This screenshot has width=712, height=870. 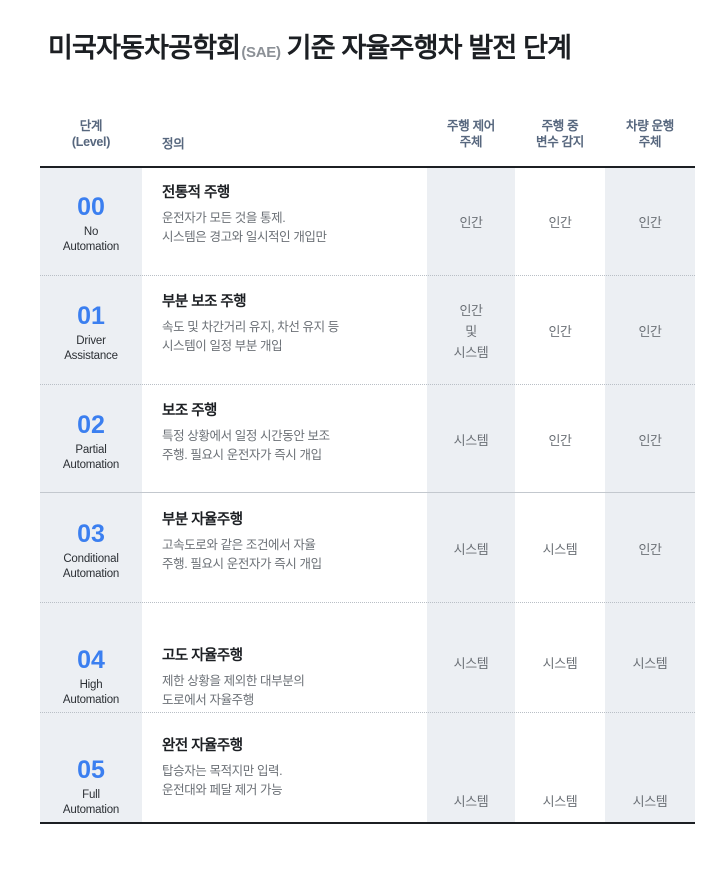 I want to click on column-shade-operation-subject, so click(x=650, y=494).